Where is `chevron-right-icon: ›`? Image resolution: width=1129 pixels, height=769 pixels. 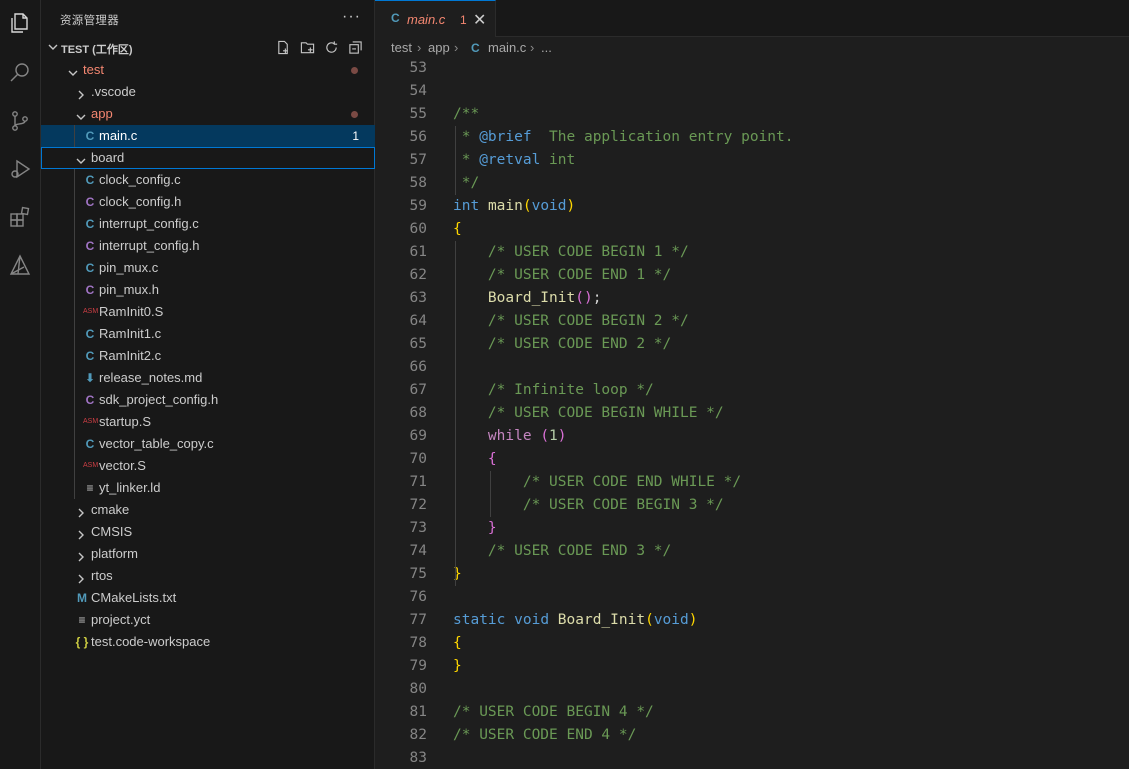 chevron-right-icon: › is located at coordinates (419, 47).